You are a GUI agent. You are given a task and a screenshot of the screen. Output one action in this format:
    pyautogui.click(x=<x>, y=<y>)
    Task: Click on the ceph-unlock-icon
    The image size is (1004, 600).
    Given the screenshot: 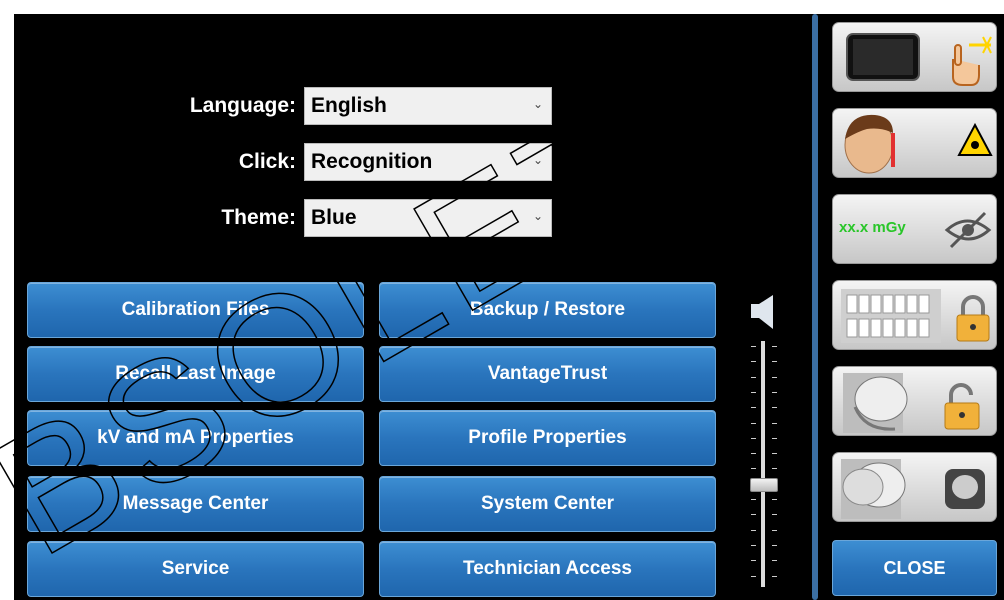 What is the action you would take?
    pyautogui.click(x=911, y=403)
    